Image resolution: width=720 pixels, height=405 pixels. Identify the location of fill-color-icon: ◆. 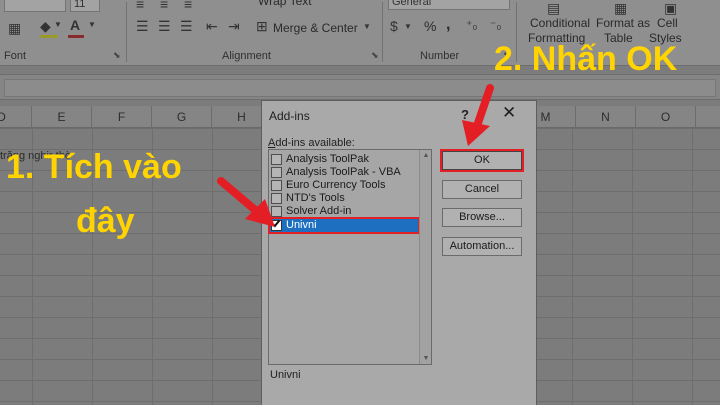
(45, 26).